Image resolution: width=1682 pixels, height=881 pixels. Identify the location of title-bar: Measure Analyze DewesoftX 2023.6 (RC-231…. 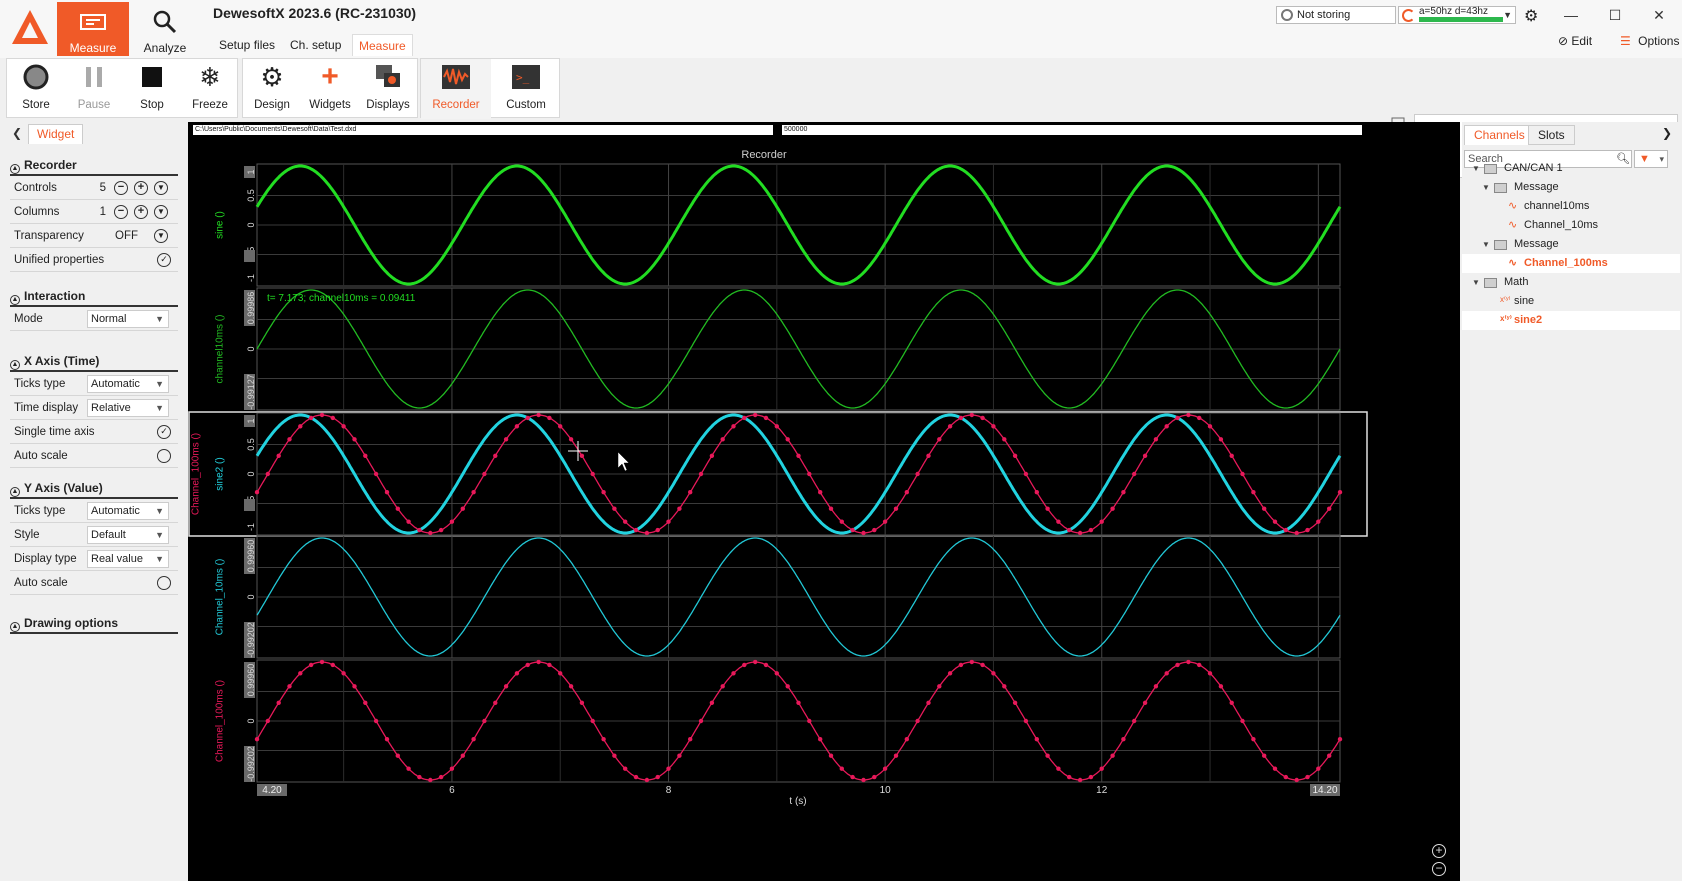
(841, 30).